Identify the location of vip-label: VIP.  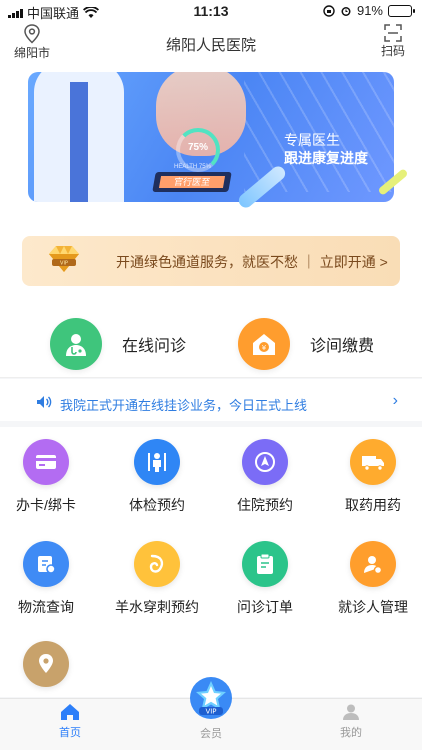
(210, 712).